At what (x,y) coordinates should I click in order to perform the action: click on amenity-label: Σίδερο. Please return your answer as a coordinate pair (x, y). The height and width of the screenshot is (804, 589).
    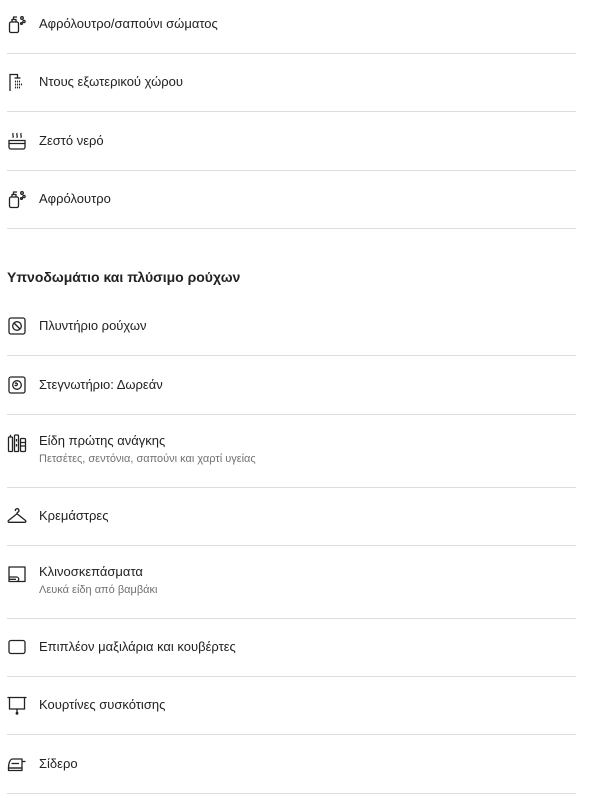
    Looking at the image, I should click on (58, 763).